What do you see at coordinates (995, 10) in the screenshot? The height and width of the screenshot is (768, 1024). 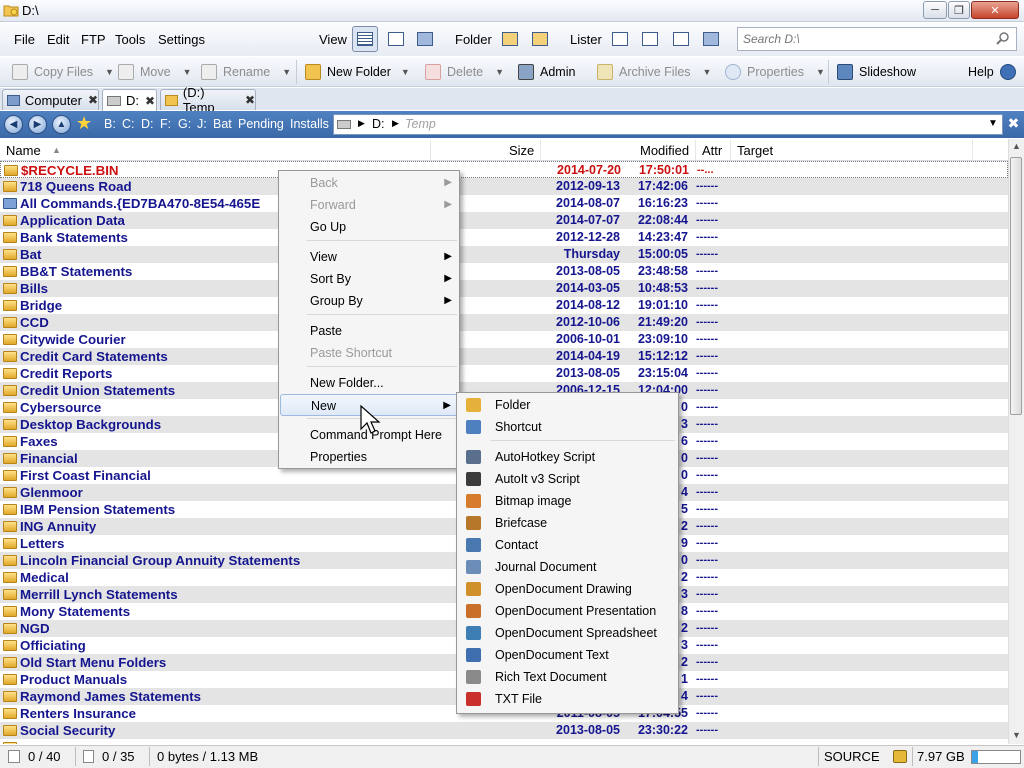 I see `close-button: ✕` at bounding box center [995, 10].